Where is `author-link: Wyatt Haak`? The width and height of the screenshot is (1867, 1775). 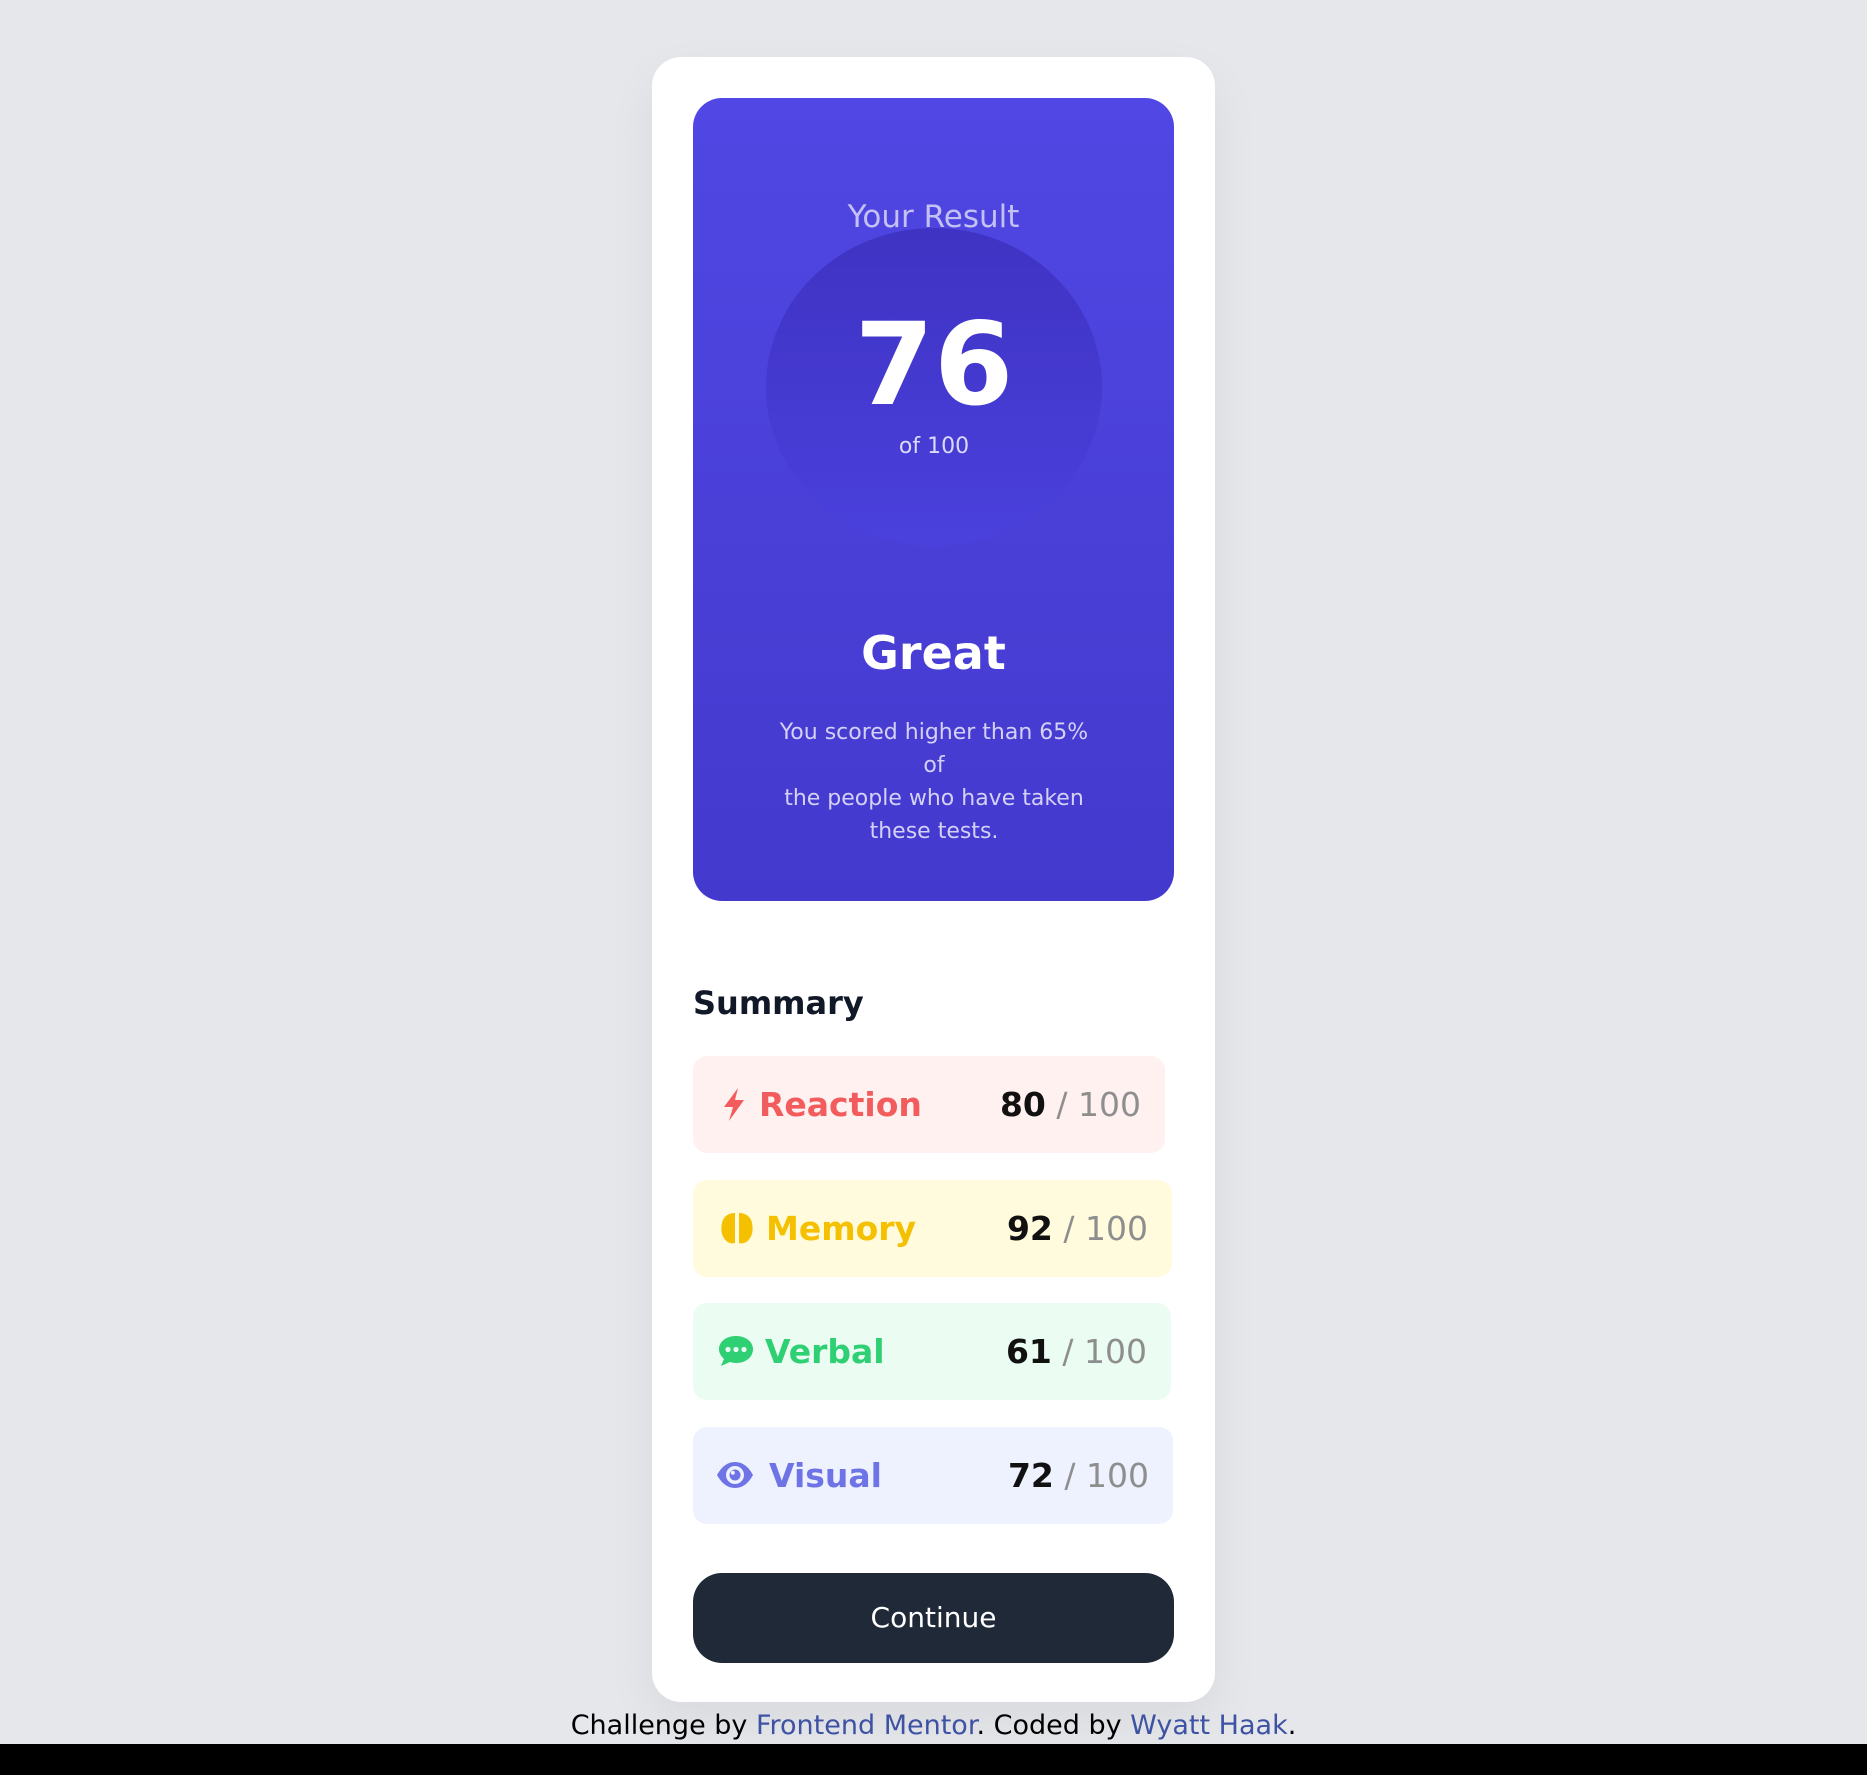
author-link: Wyatt Haak is located at coordinates (1209, 1725).